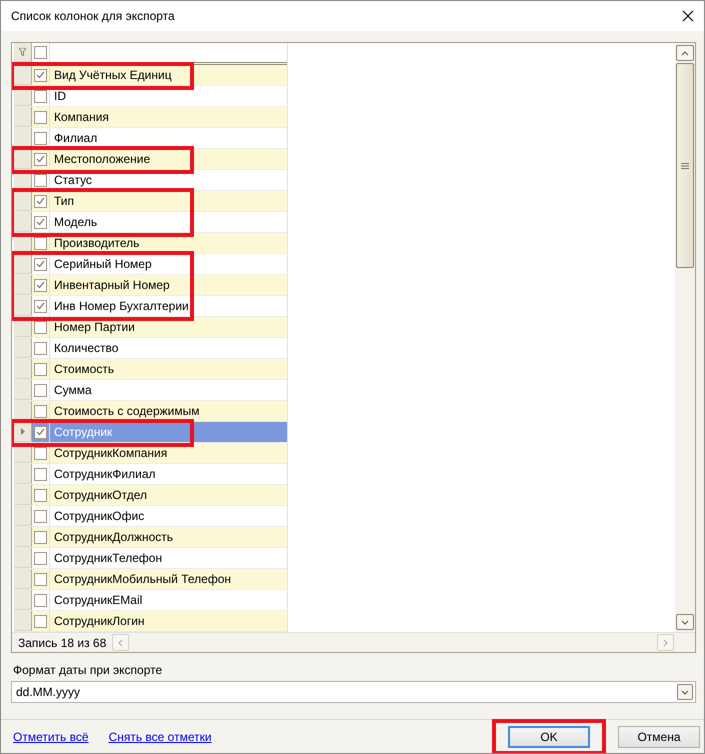 The width and height of the screenshot is (705, 754). I want to click on scroll-left-button, so click(120, 642).